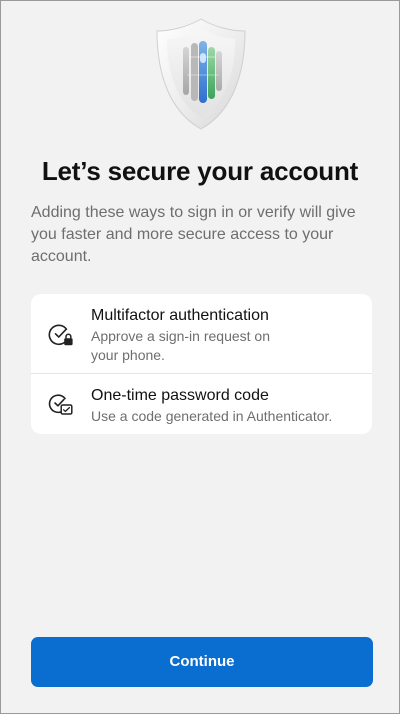  Describe the element at coordinates (180, 336) in the screenshot. I see `method-description-line: Approve a sign-in request on` at that location.